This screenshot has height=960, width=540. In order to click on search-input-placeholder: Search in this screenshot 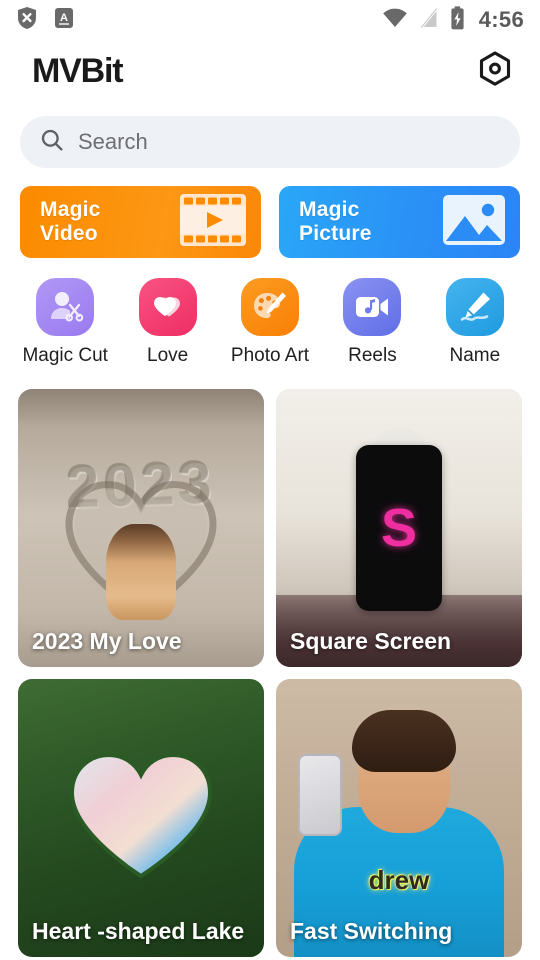, I will do `click(113, 142)`.